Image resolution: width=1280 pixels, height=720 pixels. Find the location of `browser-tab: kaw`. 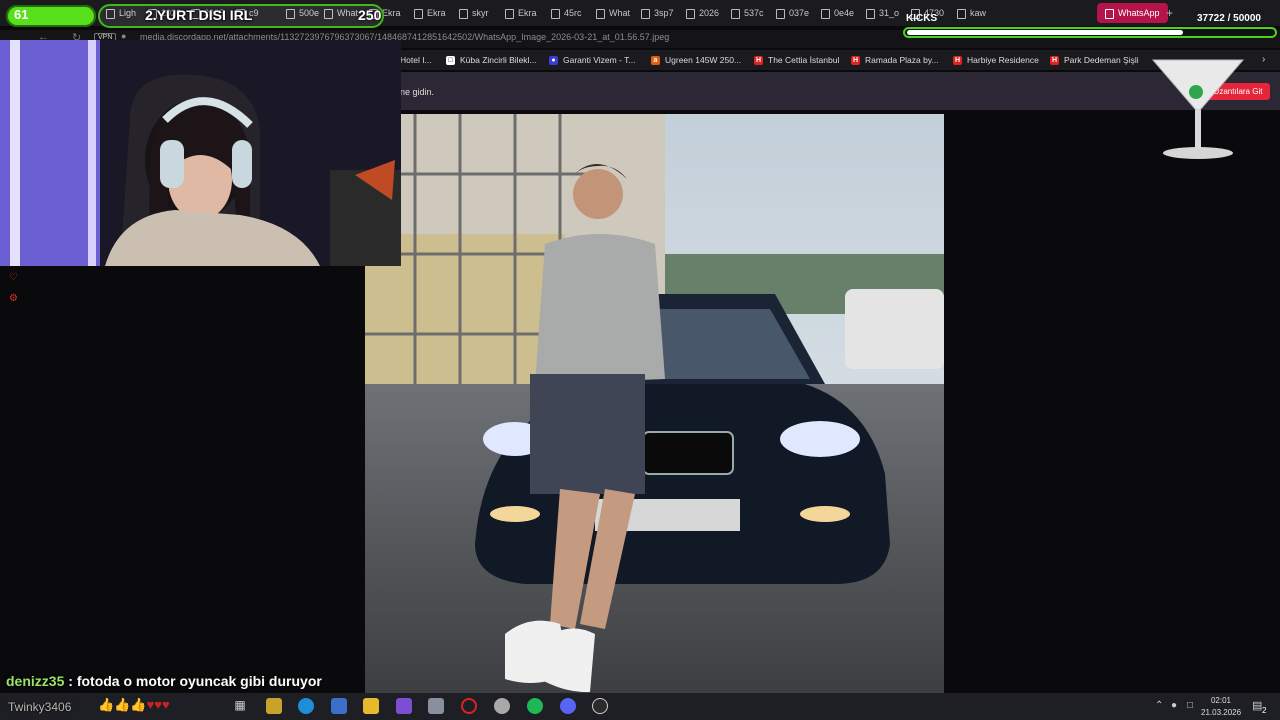

browser-tab: kaw is located at coordinates (971, 13).